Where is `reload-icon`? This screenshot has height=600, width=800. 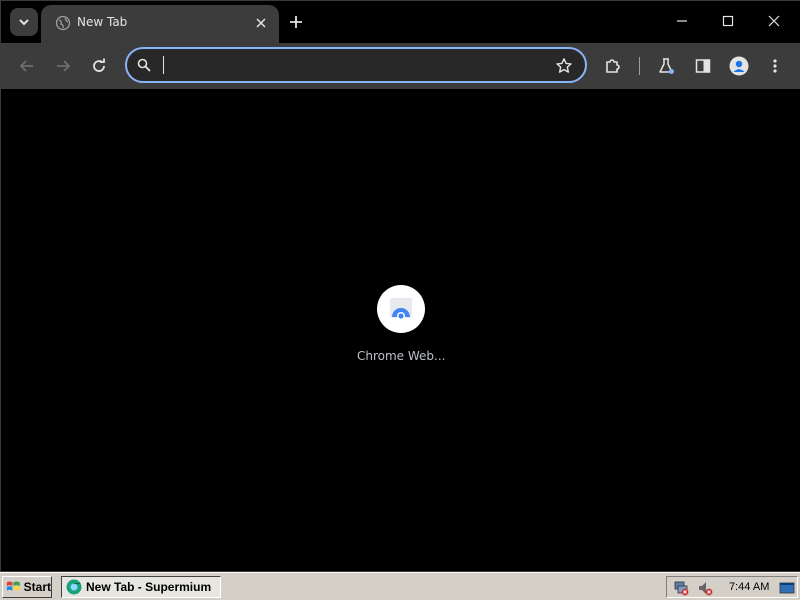 reload-icon is located at coordinates (99, 65).